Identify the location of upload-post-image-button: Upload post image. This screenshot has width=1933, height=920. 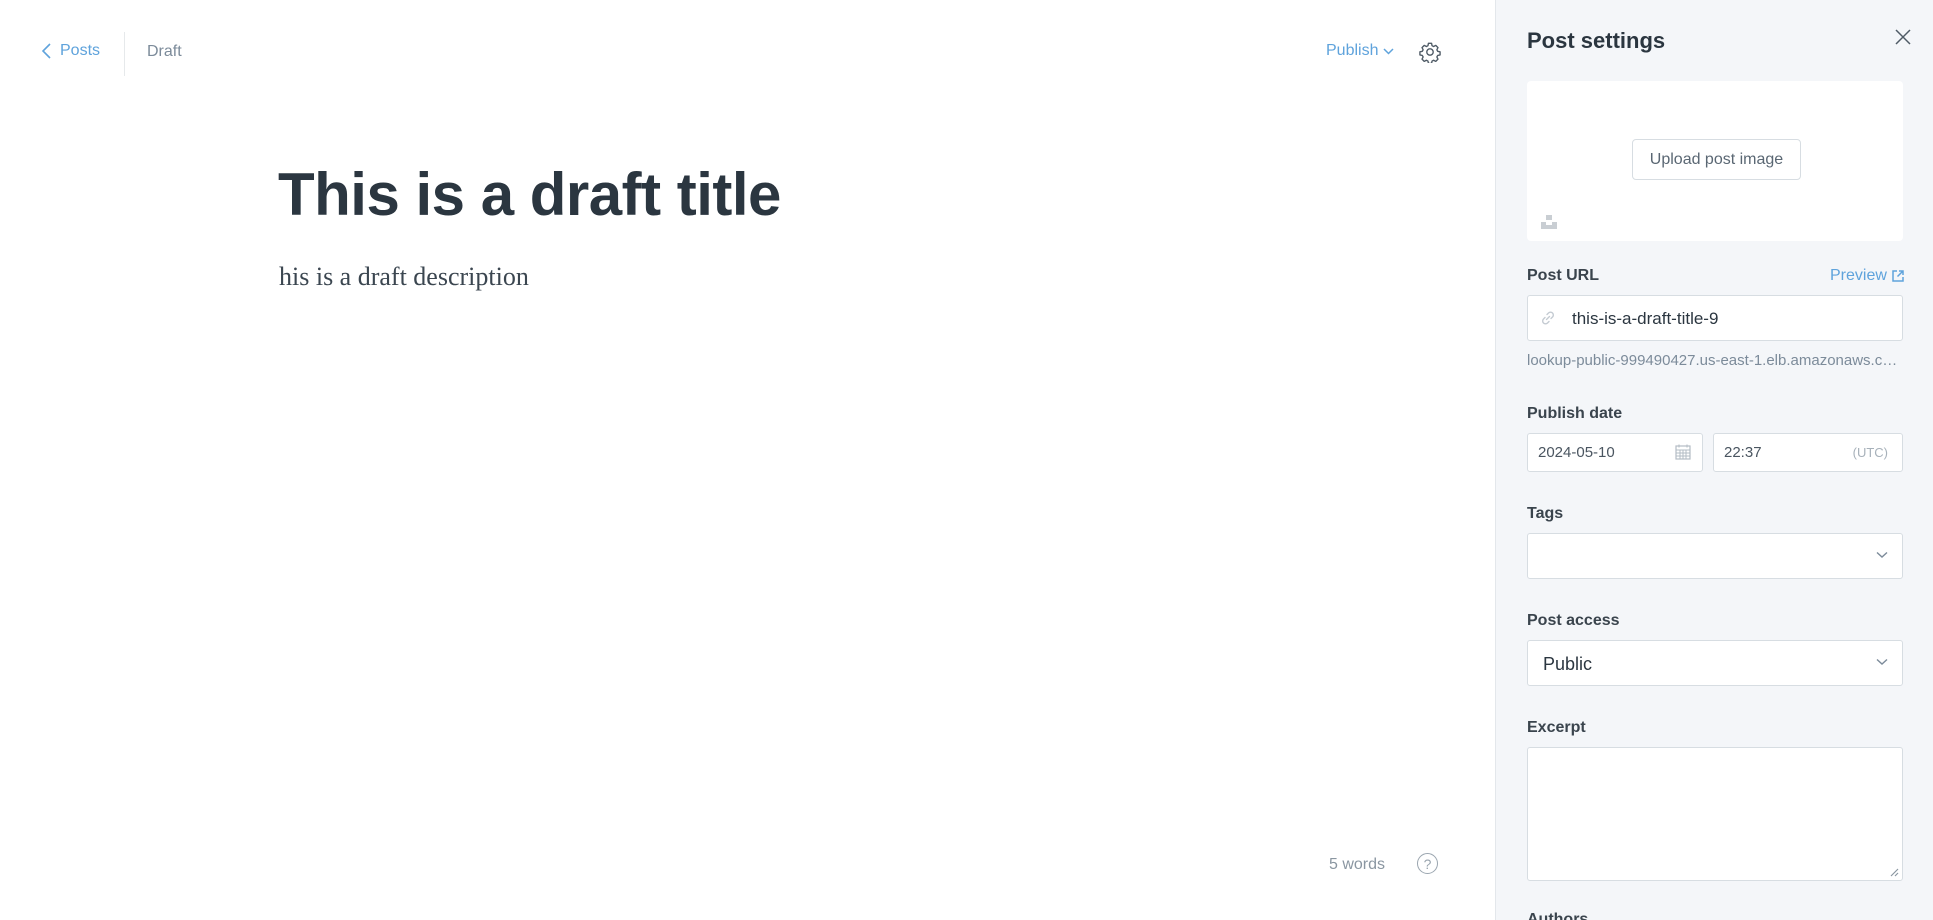
(1716, 159).